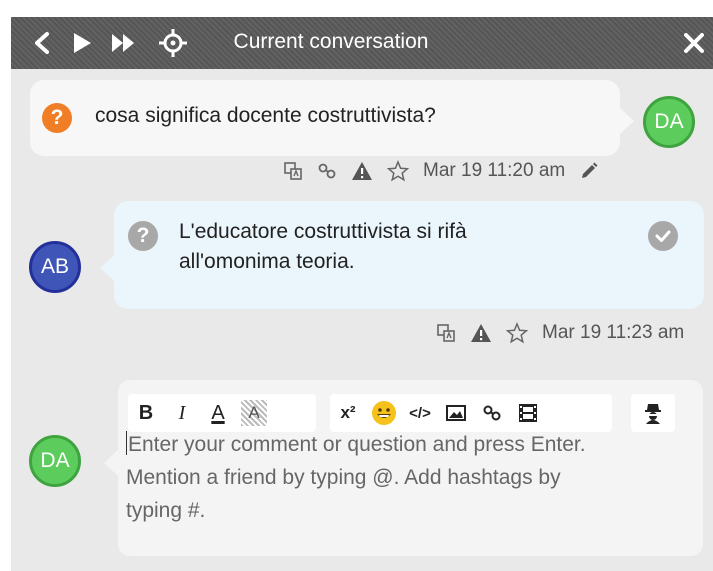 The height and width of the screenshot is (571, 713). I want to click on chevron-left-icon, so click(42, 43).